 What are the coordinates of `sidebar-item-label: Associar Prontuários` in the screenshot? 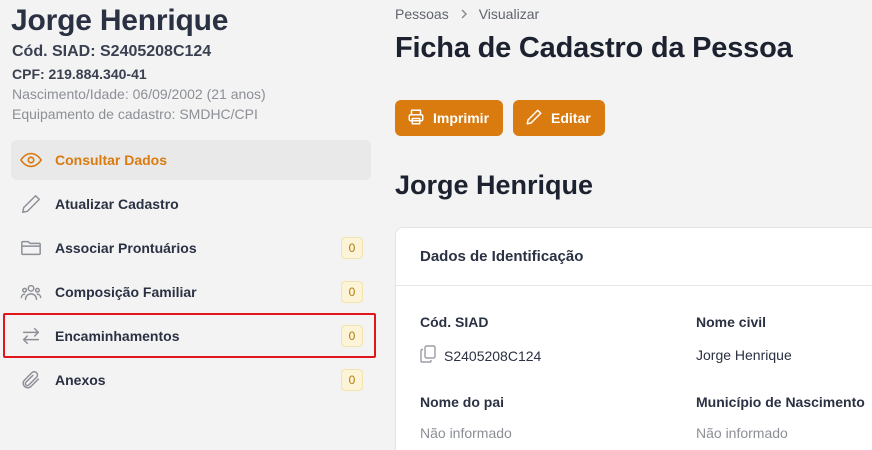 It's located at (126, 248).